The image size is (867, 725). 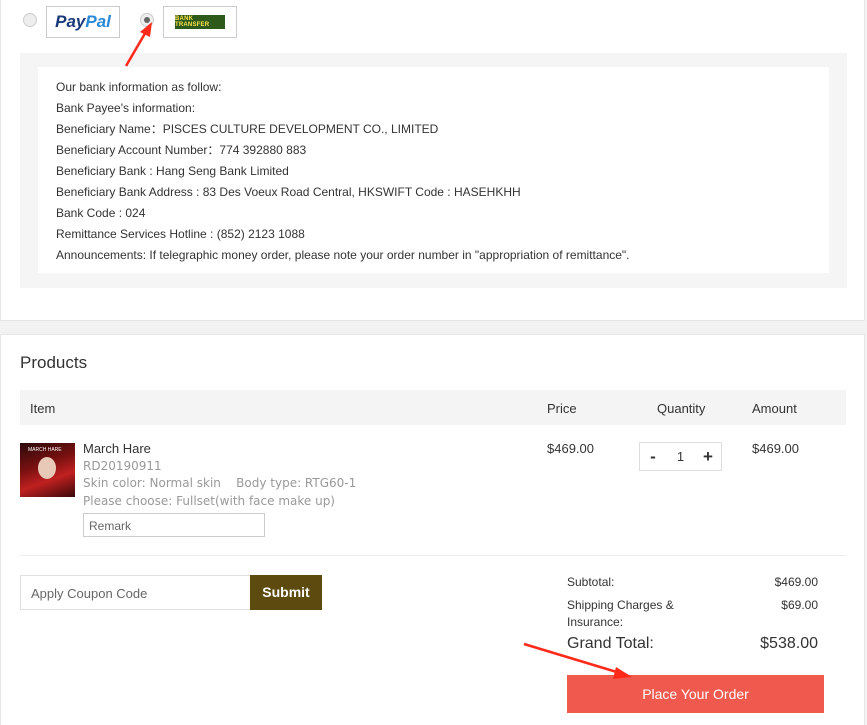 What do you see at coordinates (117, 448) in the screenshot?
I see `product-name: March Hare` at bounding box center [117, 448].